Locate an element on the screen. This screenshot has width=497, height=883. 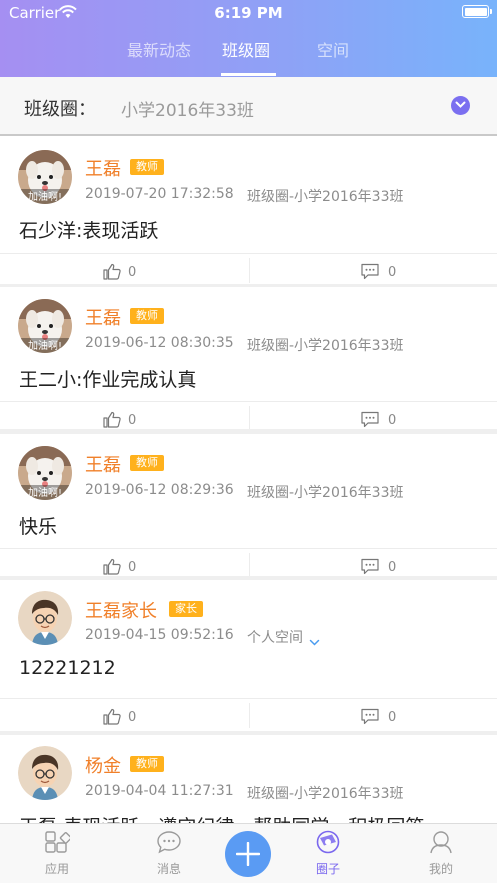
plus-icon is located at coordinates (248, 855).